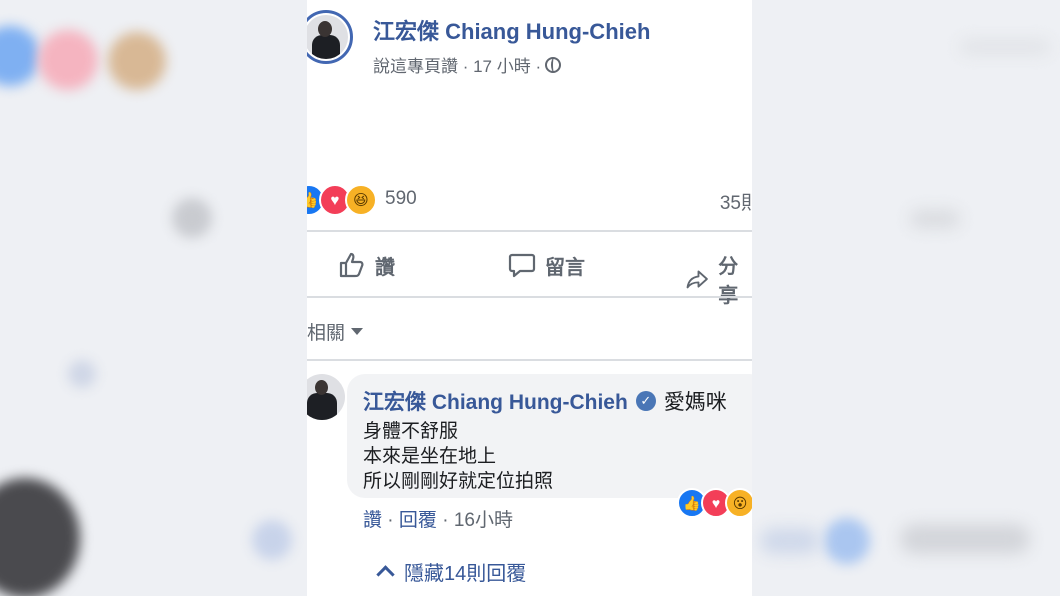  Describe the element at coordinates (385, 267) in the screenshot. I see `like-label: 讚` at that location.